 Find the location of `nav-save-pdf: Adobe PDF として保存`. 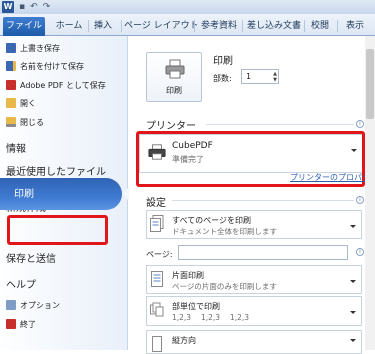

nav-save-pdf: Adobe PDF として保存 is located at coordinates (56, 85).